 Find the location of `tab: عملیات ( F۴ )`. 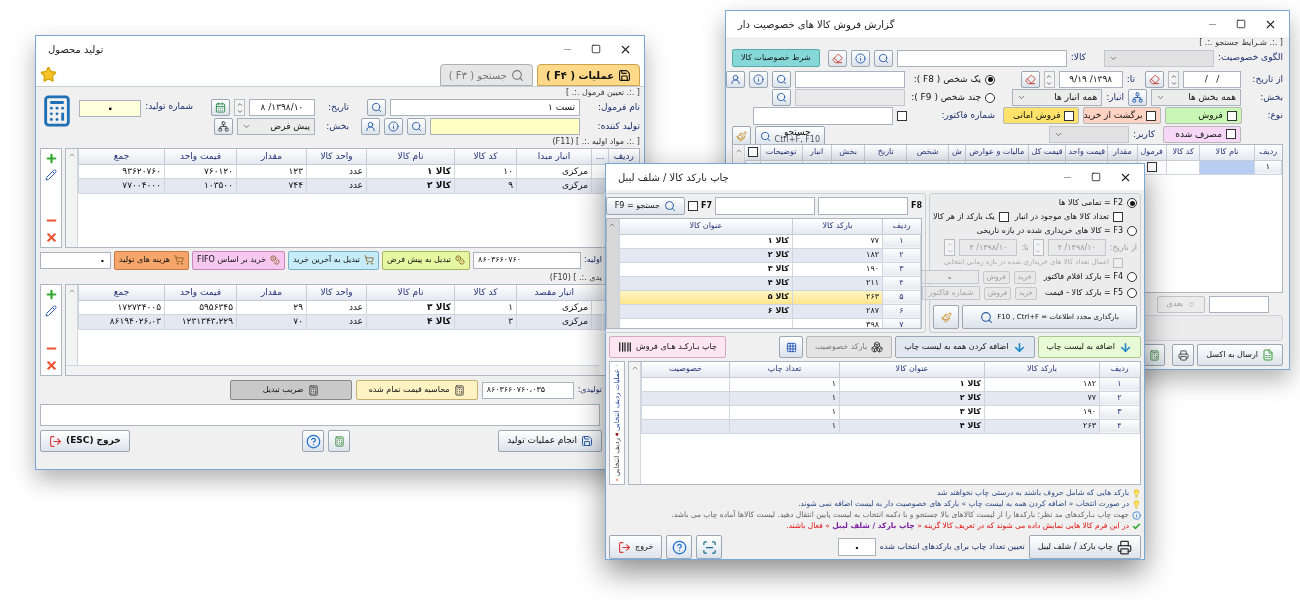

tab: عملیات ( F۴ ) is located at coordinates (588, 75).